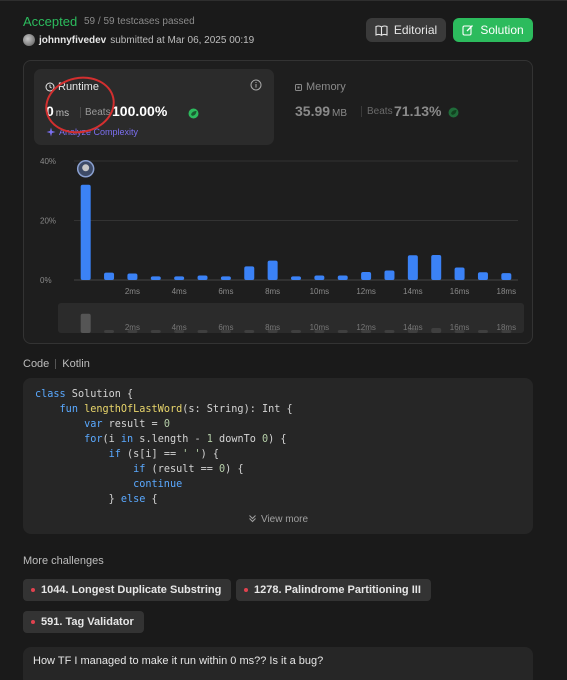 Image resolution: width=567 pixels, height=680 pixels. I want to click on y-tick-label: 40%, so click(48, 161).